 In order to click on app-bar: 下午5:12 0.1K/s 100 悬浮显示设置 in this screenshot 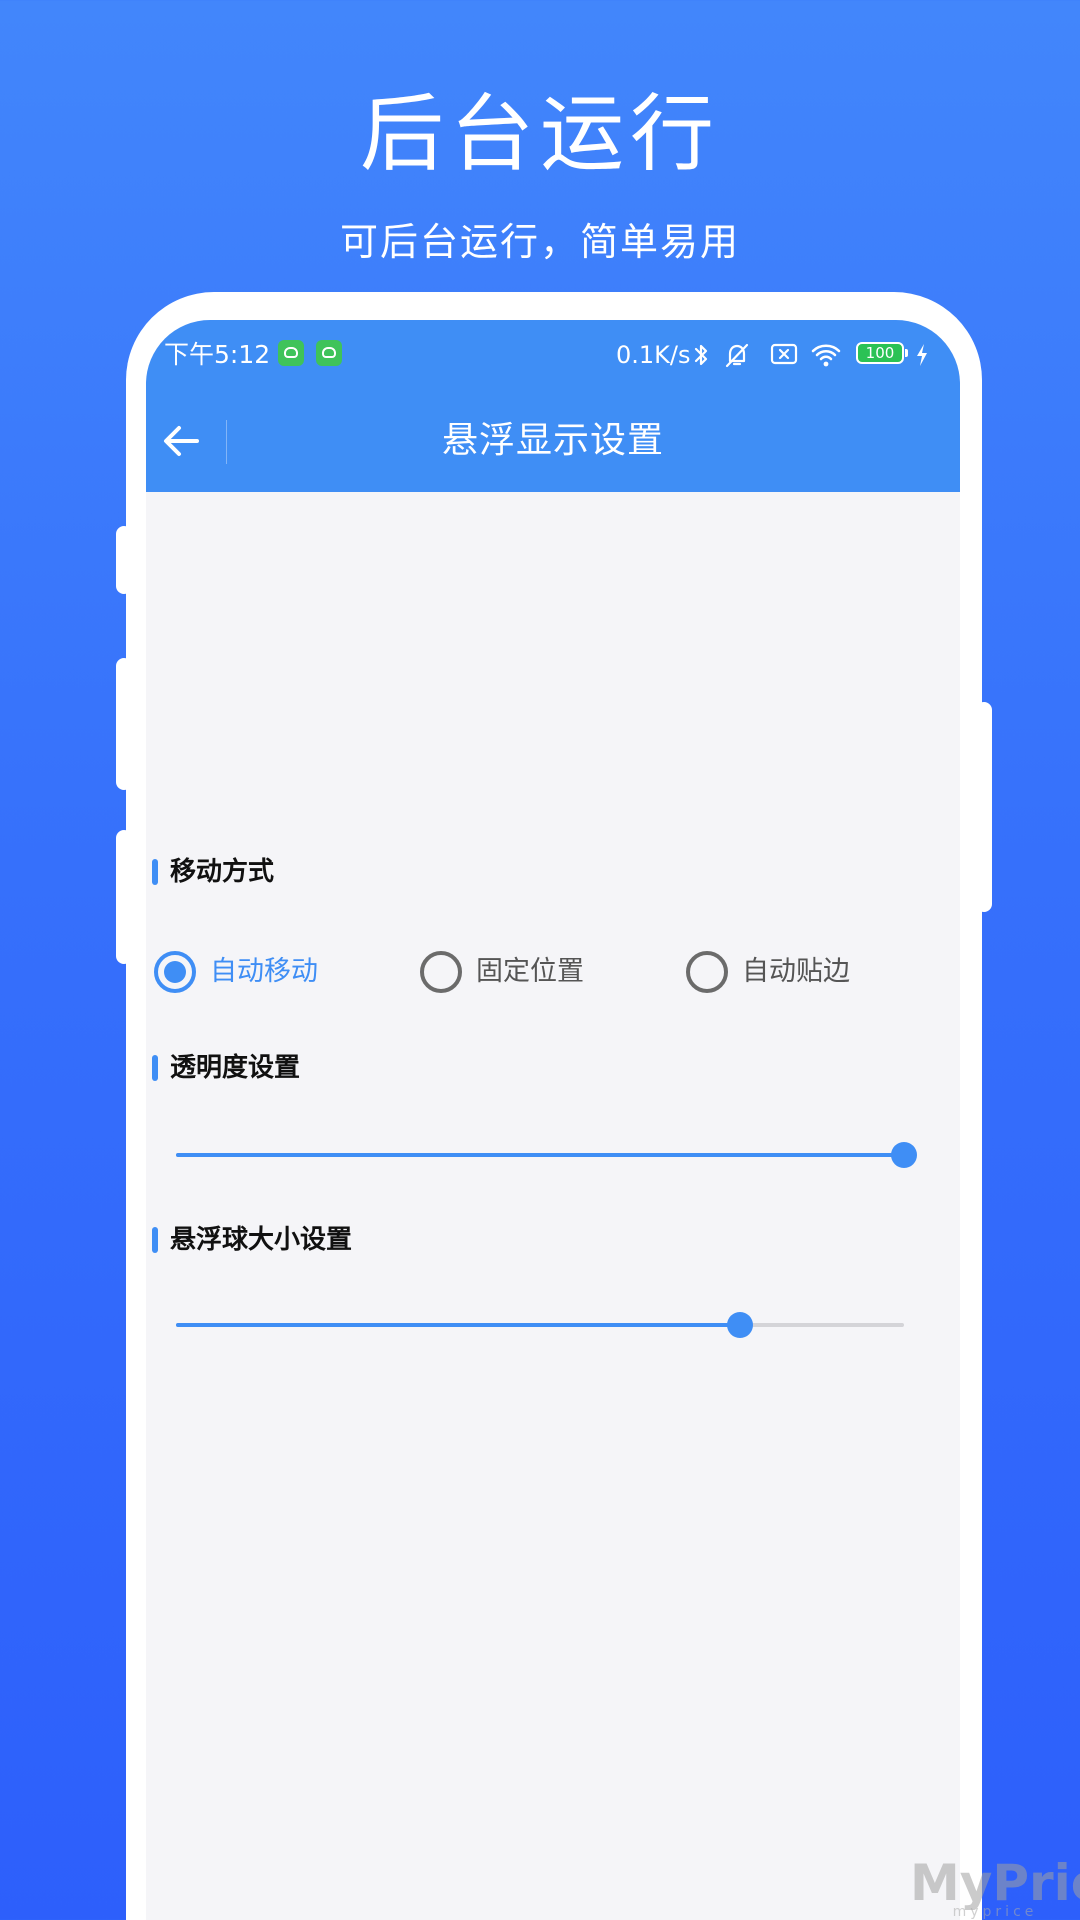, I will do `click(553, 406)`.